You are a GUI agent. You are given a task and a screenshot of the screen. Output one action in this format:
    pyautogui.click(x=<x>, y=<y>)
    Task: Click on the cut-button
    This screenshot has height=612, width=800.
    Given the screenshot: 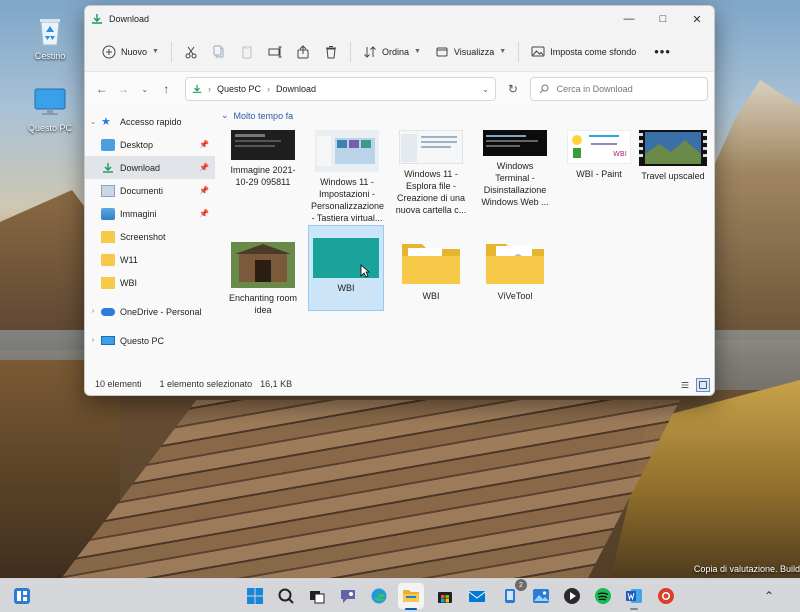 What is the action you would take?
    pyautogui.click(x=191, y=52)
    